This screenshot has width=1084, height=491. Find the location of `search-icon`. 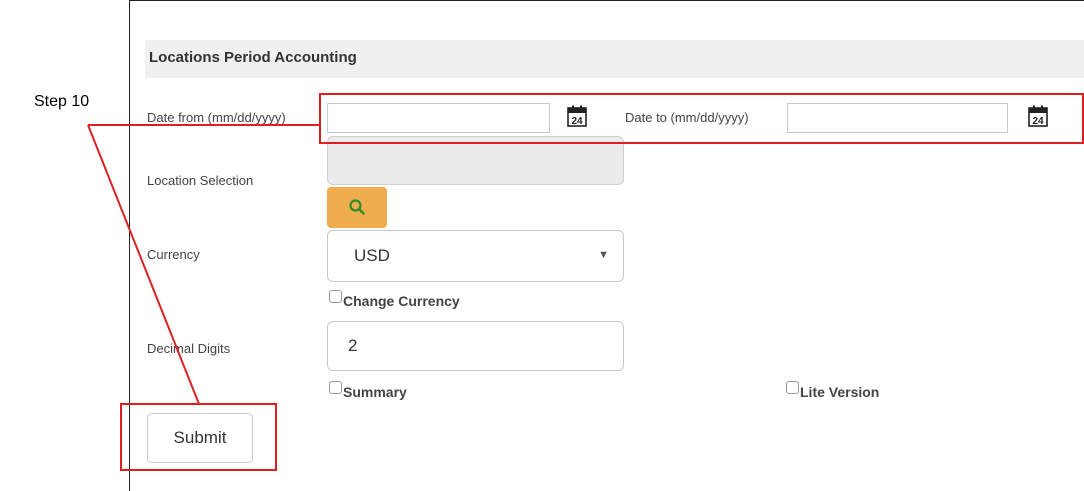

search-icon is located at coordinates (357, 207).